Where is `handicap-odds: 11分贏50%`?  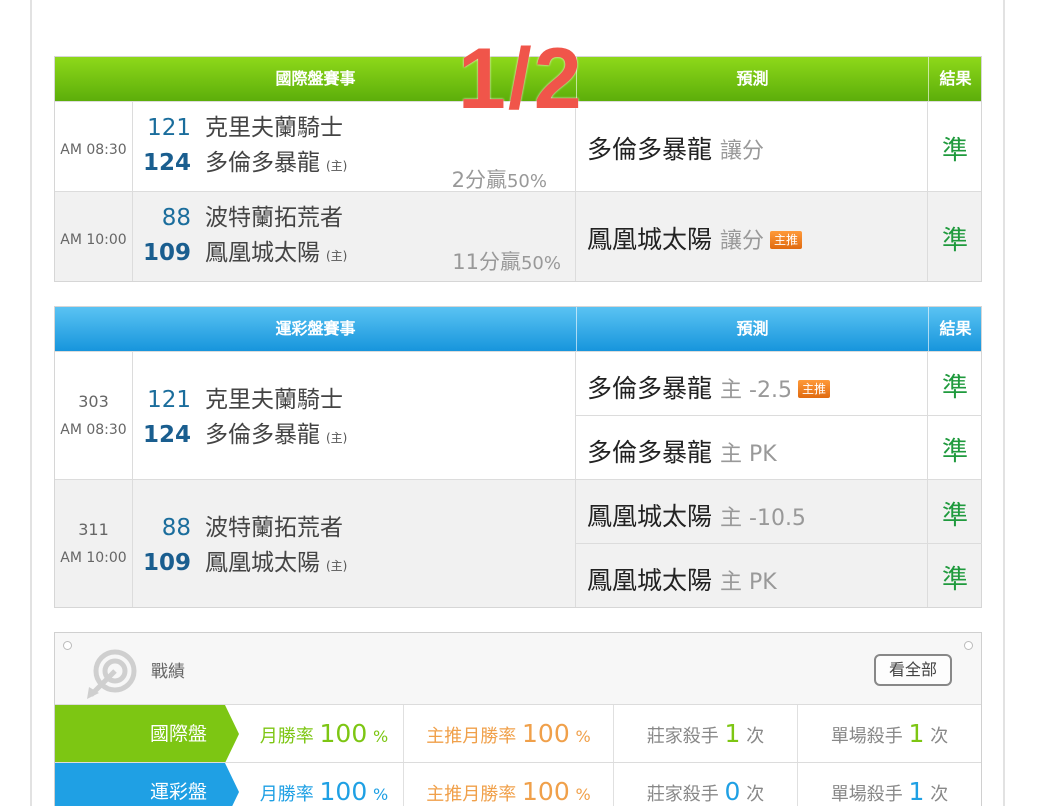 handicap-odds: 11分贏50% is located at coordinates (506, 262).